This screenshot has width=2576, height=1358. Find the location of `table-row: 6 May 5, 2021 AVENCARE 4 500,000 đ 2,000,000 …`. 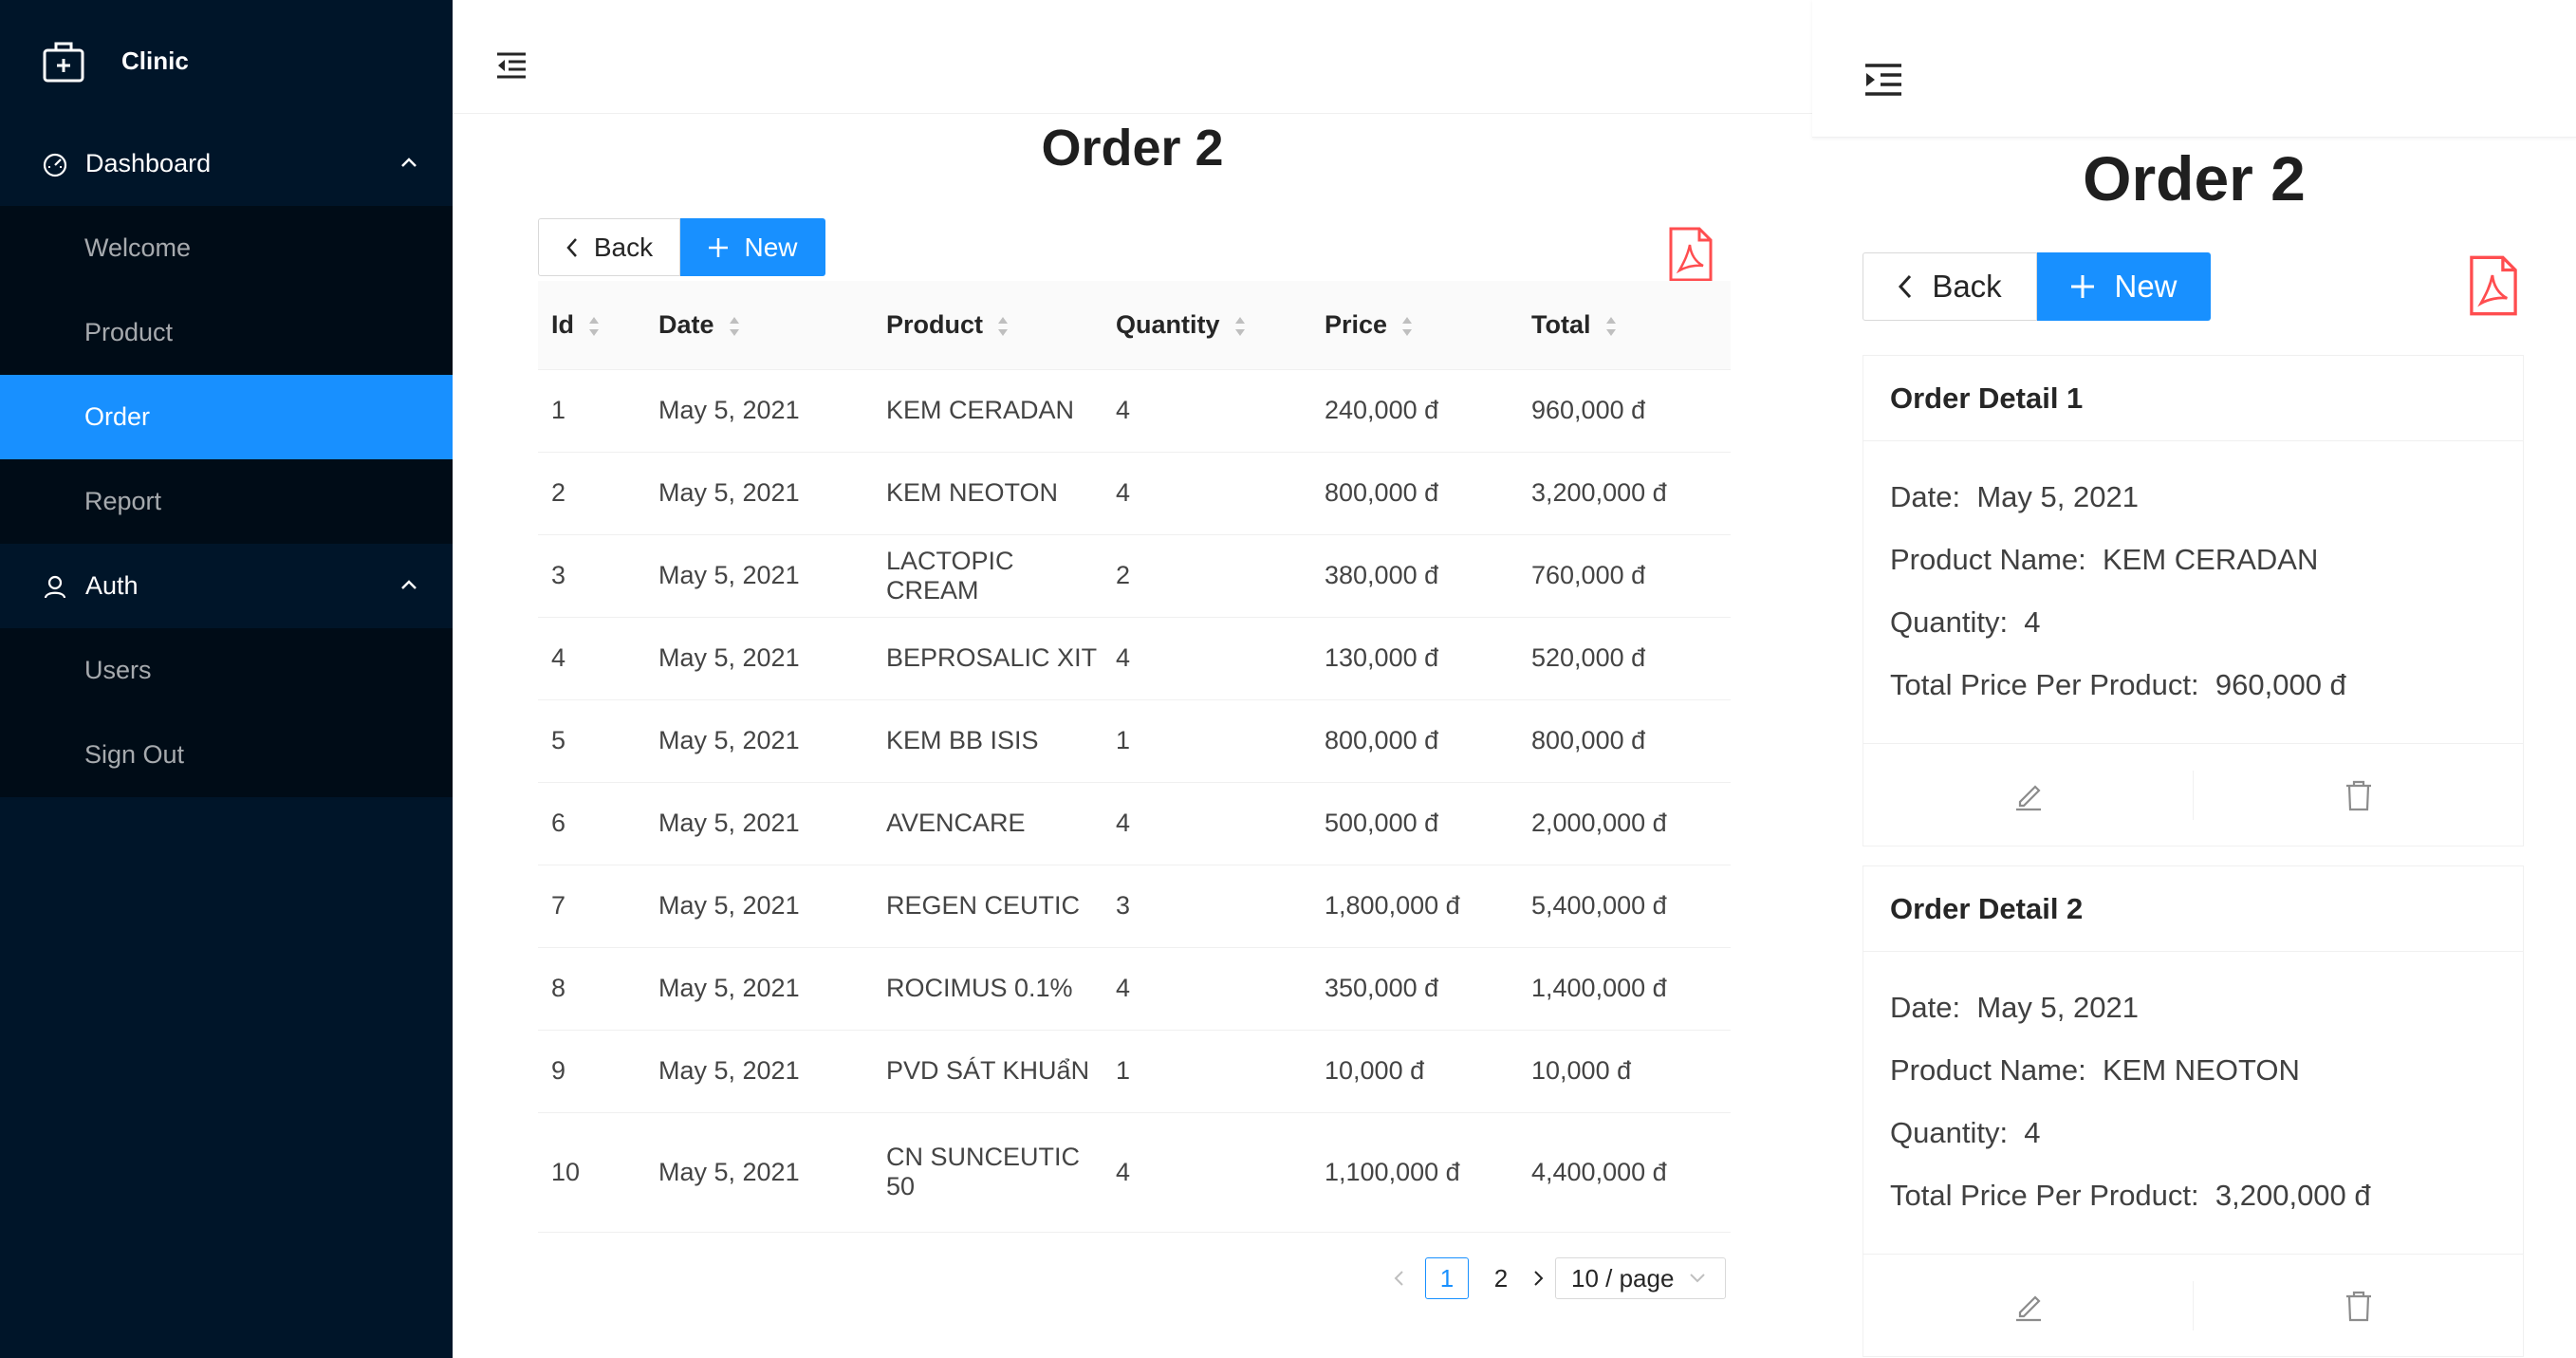

table-row: 6 May 5, 2021 AVENCARE 4 500,000 đ 2,000,000 … is located at coordinates (1134, 823).